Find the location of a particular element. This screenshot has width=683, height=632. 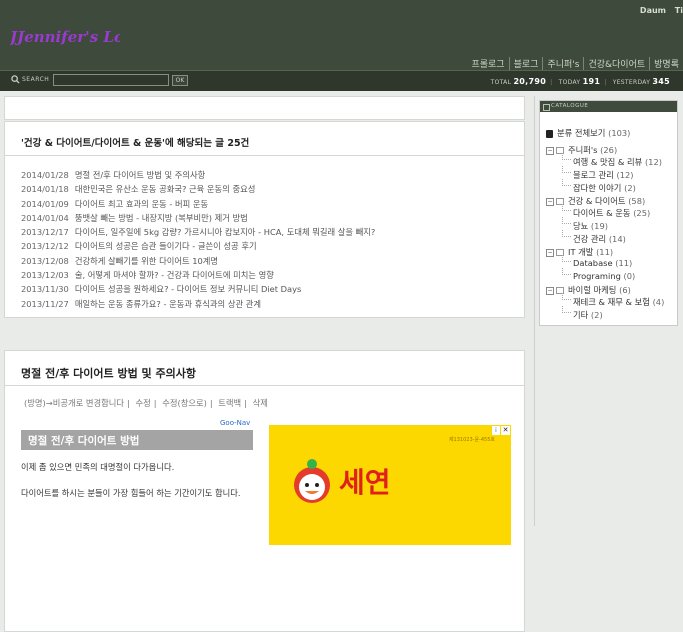

nav-blog: 블로그 is located at coordinates (527, 63).